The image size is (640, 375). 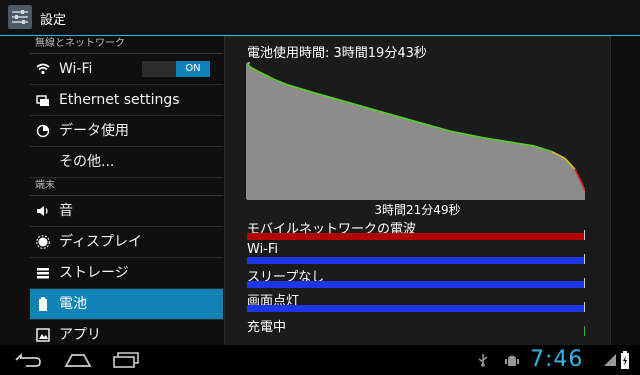 I want to click on home-icon, so click(x=78, y=360).